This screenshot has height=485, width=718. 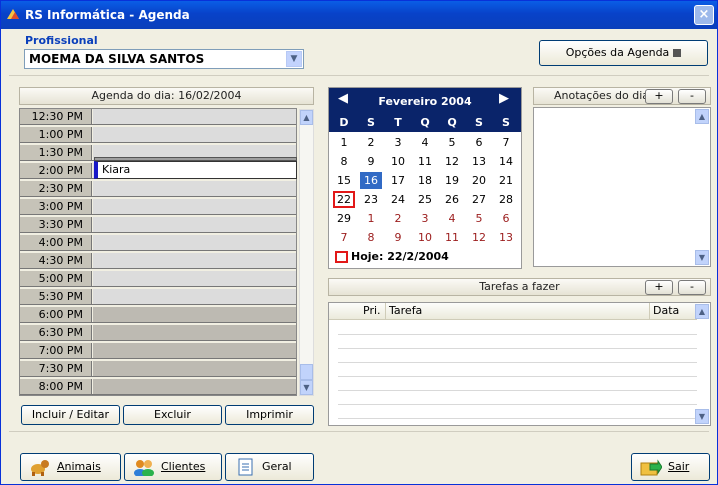 What do you see at coordinates (425, 180) in the screenshot?
I see `calendar-day: 18` at bounding box center [425, 180].